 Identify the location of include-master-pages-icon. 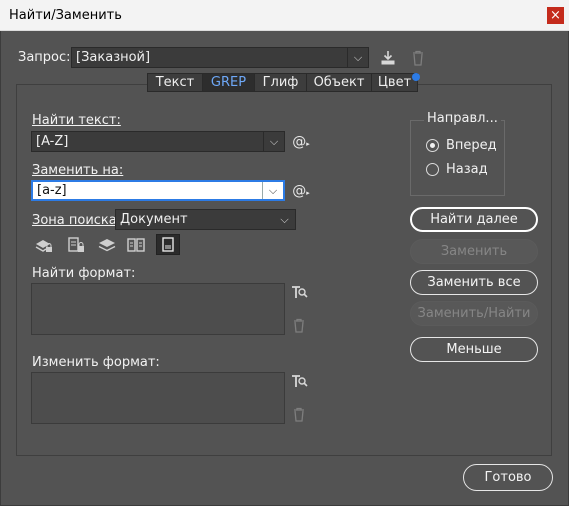
(136, 245).